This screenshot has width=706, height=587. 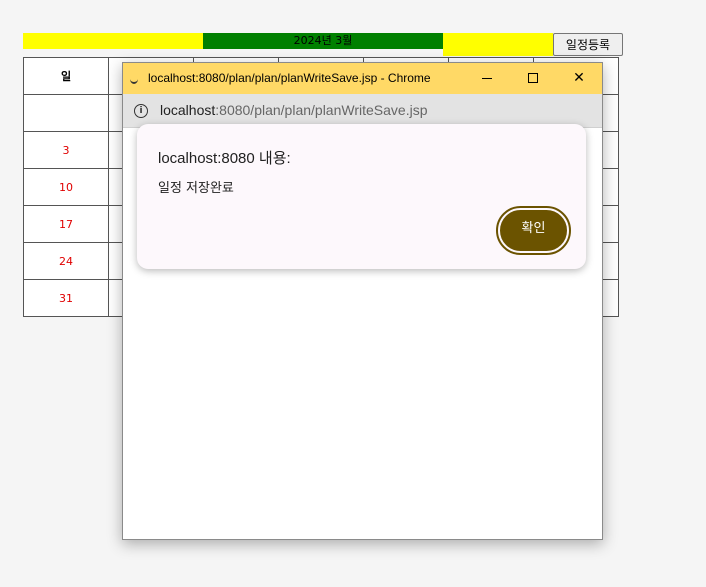 What do you see at coordinates (66, 187) in the screenshot?
I see `calendar-day-cell: 10` at bounding box center [66, 187].